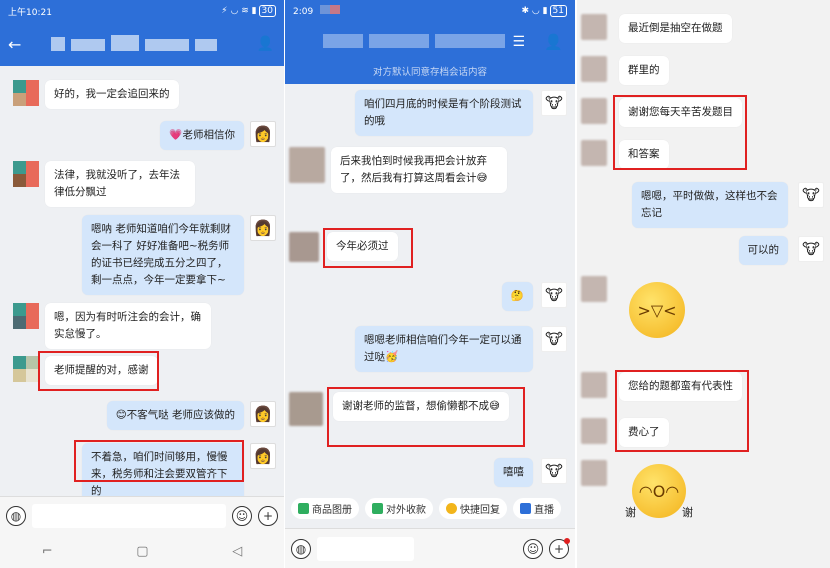 Image resolution: width=830 pixels, height=568 pixels. What do you see at coordinates (14, 44) in the screenshot?
I see `back-arrow-icon: ←` at bounding box center [14, 44].